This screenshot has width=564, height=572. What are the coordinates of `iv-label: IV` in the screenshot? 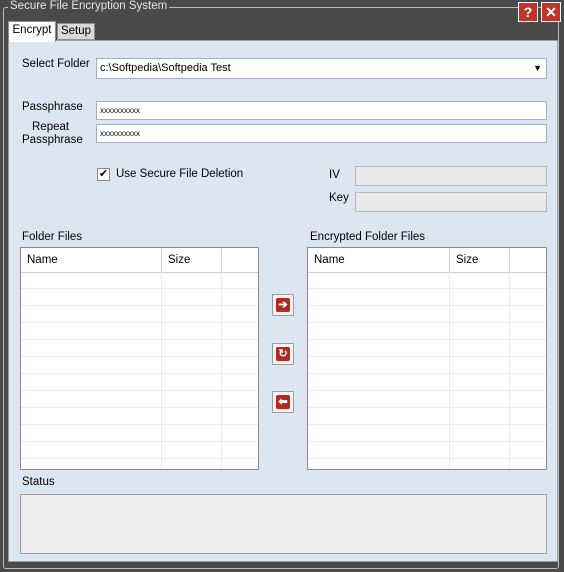 It's located at (334, 175).